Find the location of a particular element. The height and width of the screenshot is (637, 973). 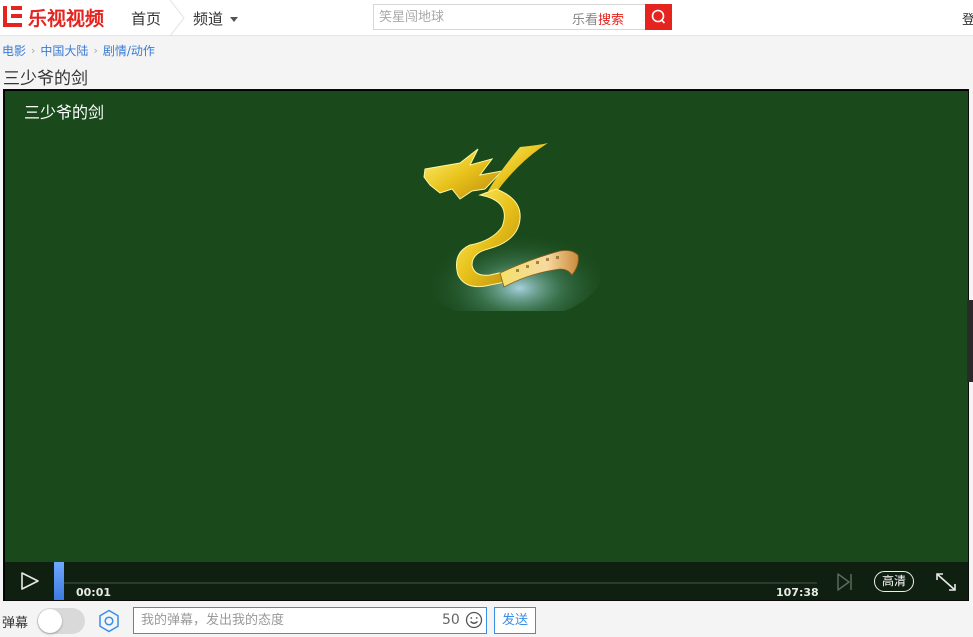

search-icon is located at coordinates (658, 16).